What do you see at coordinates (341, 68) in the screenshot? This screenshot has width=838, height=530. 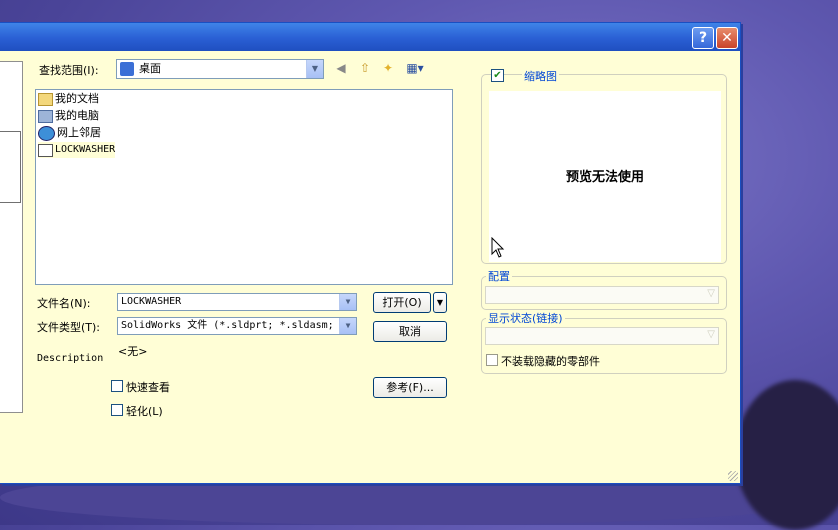 I see `back-icon: ◀` at bounding box center [341, 68].